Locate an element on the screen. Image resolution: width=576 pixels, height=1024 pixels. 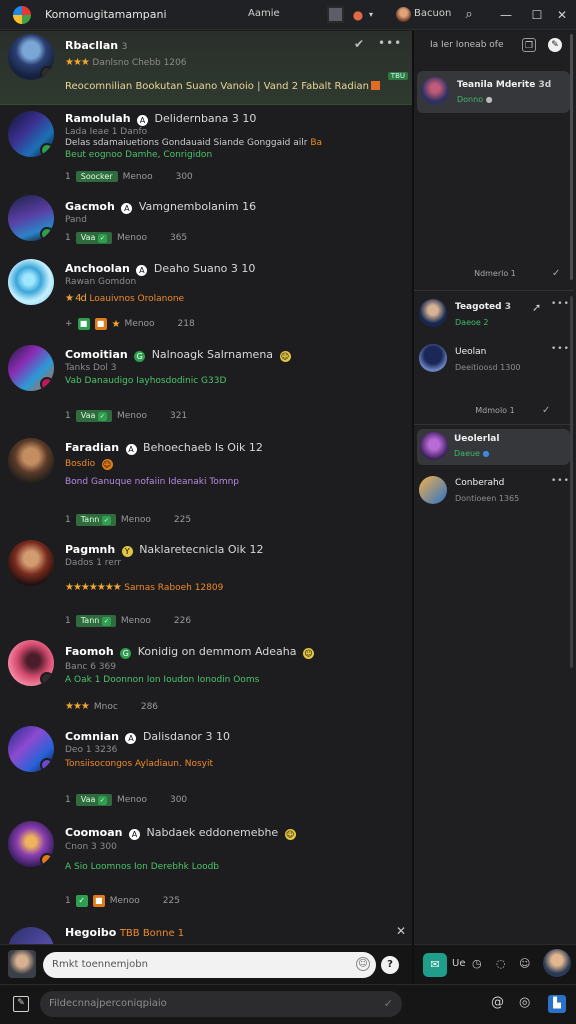
emoji-icon: ☺ is located at coordinates (363, 964).